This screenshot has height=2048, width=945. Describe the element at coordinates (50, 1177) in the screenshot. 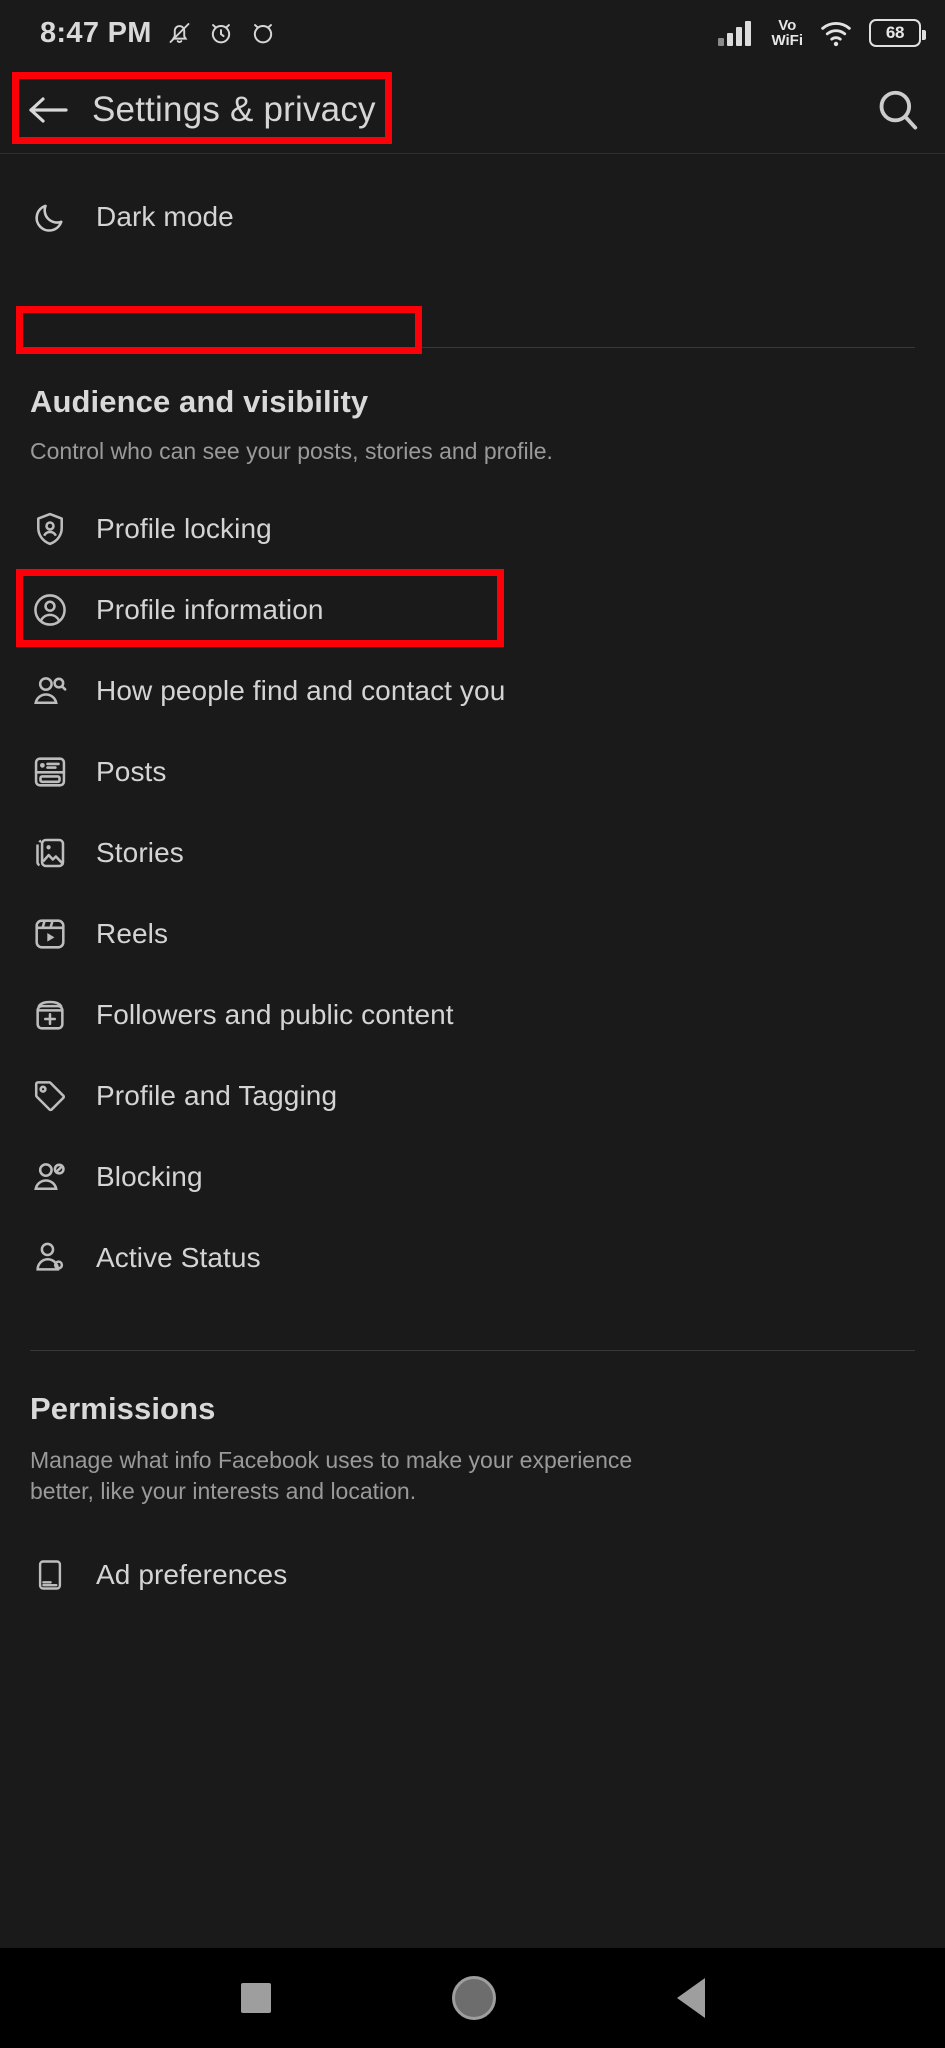

I see `person-block-icon` at that location.